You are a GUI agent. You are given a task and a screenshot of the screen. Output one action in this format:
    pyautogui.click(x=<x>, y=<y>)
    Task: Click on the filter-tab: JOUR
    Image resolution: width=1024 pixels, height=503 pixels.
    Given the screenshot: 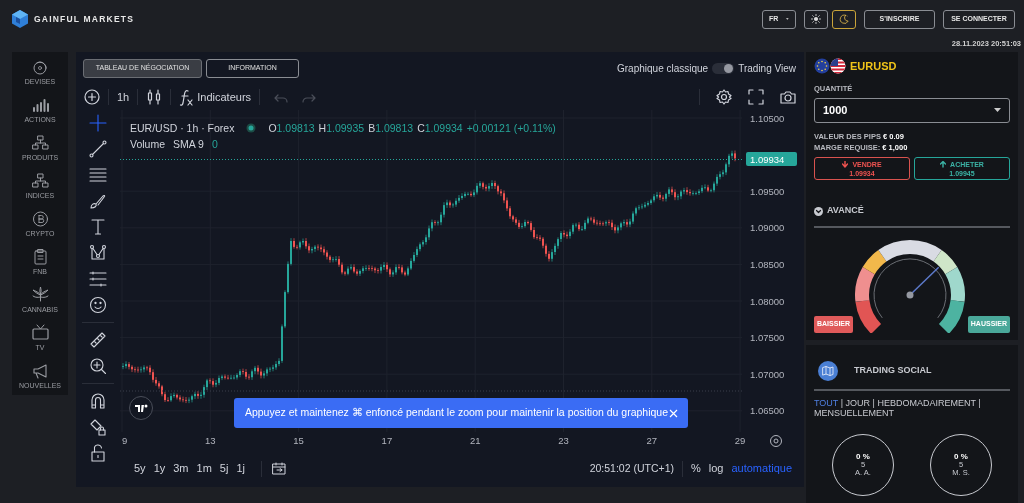 What is the action you would take?
    pyautogui.click(x=858, y=403)
    